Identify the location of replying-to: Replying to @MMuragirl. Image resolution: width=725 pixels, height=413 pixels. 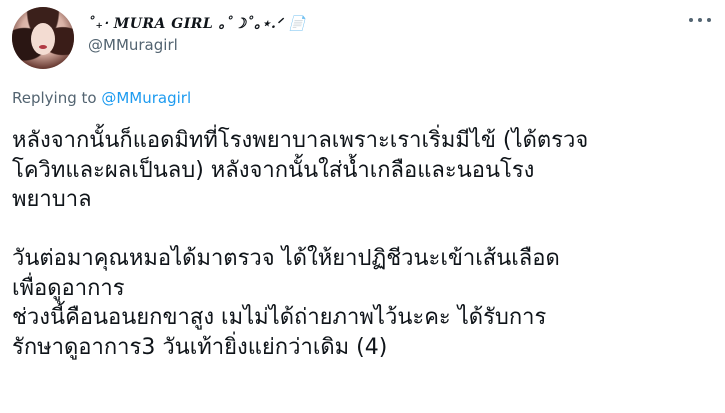
(101, 98).